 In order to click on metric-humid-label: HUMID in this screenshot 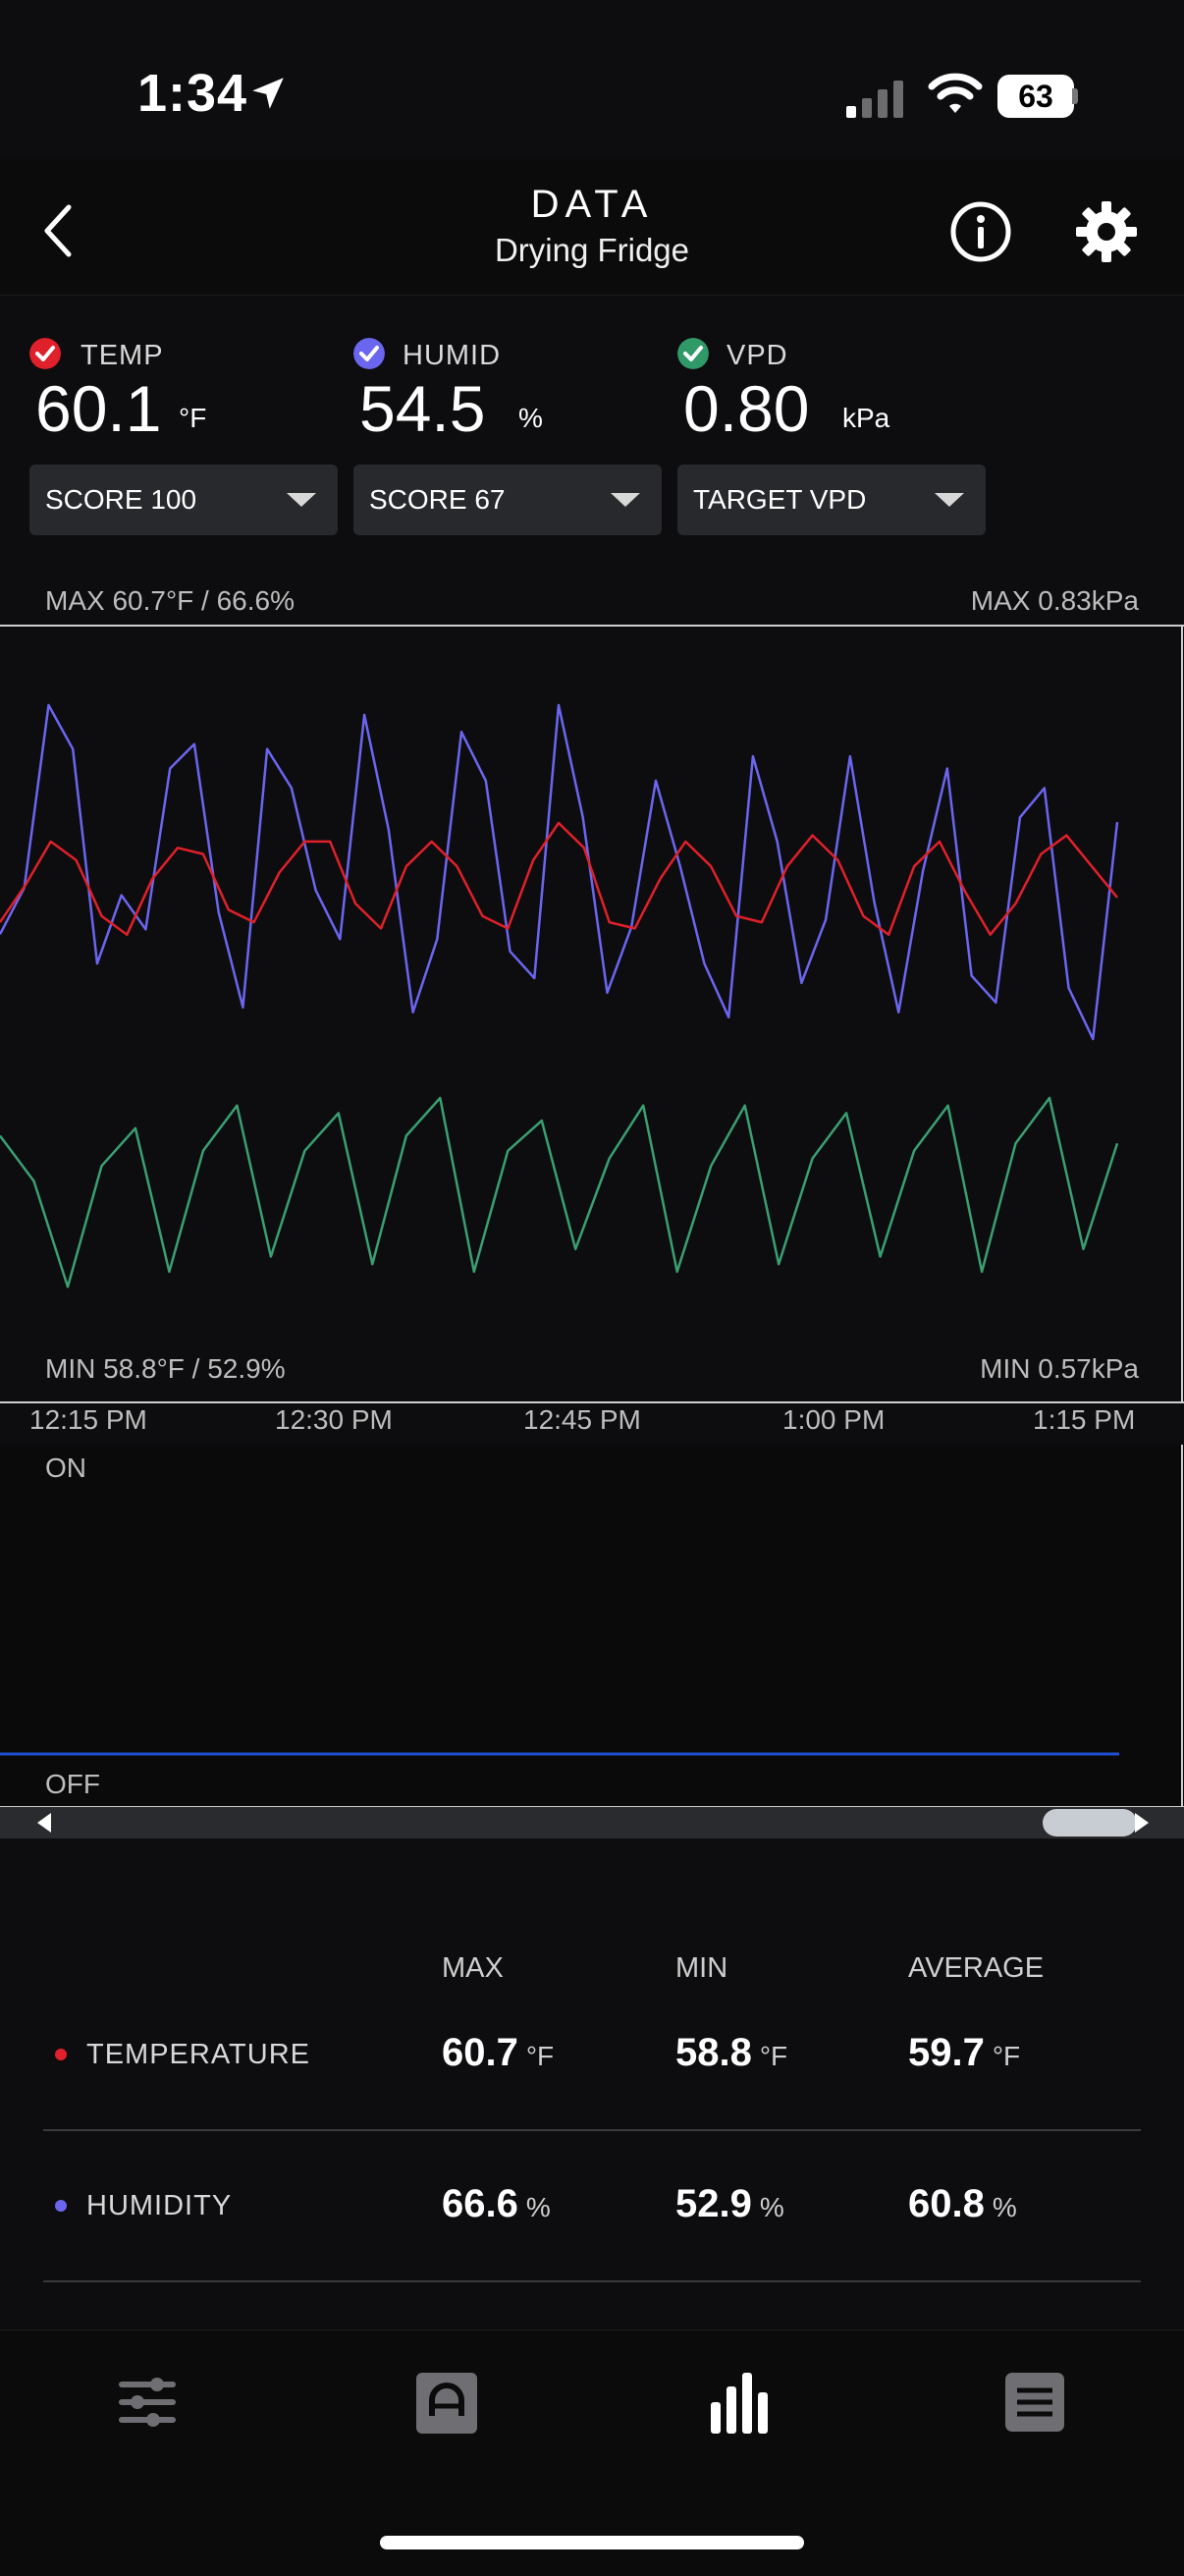, I will do `click(452, 355)`.